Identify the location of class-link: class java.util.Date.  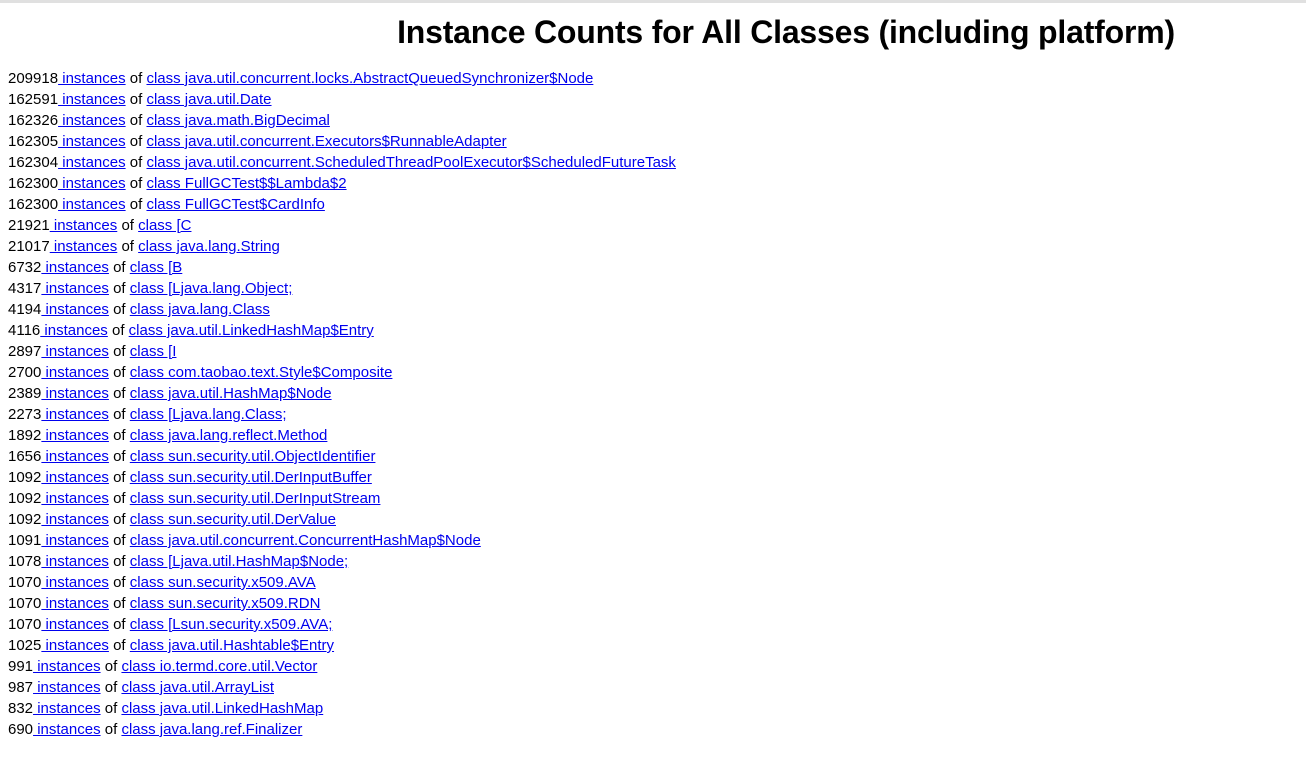
(208, 99).